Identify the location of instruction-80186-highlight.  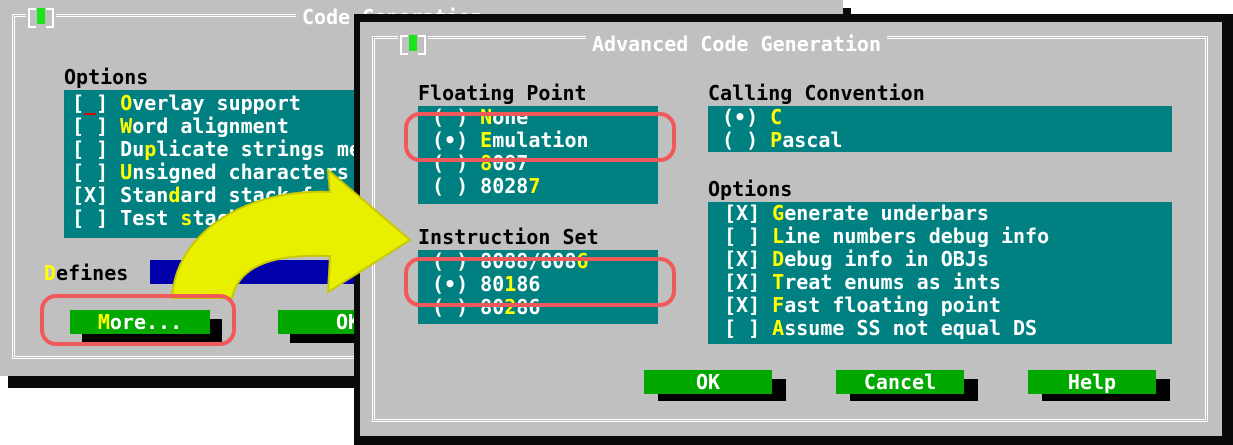
(540, 282).